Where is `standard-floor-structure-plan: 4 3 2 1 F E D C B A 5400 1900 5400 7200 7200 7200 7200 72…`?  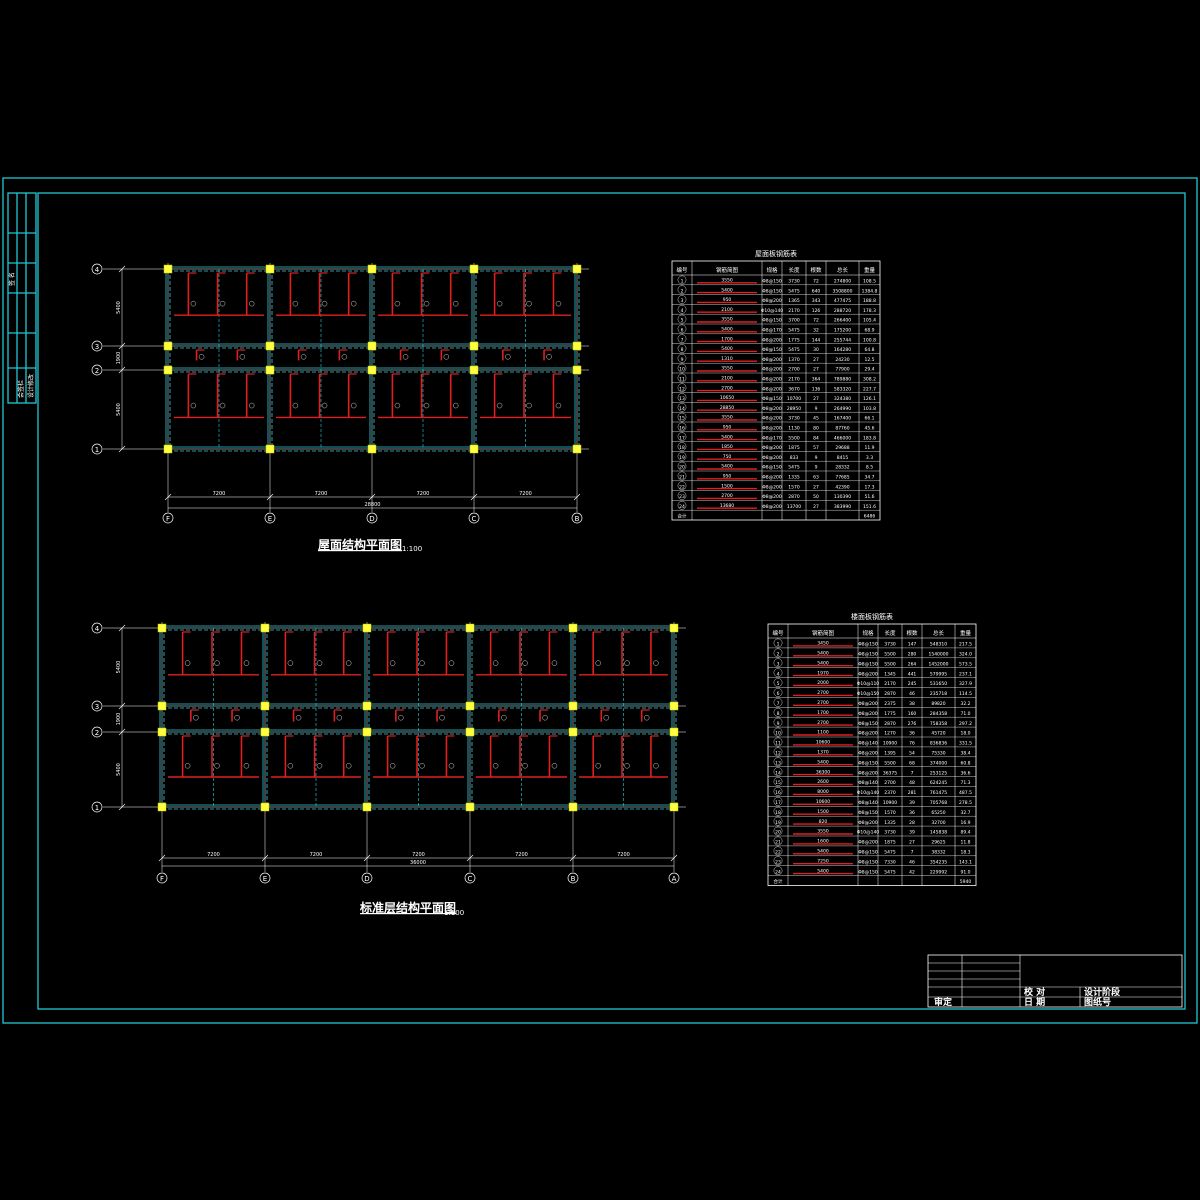 standard-floor-structure-plan: 4 3 2 1 F E D C B A 5400 1900 5400 7200 7200 7200 7200 72… is located at coordinates (388, 753).